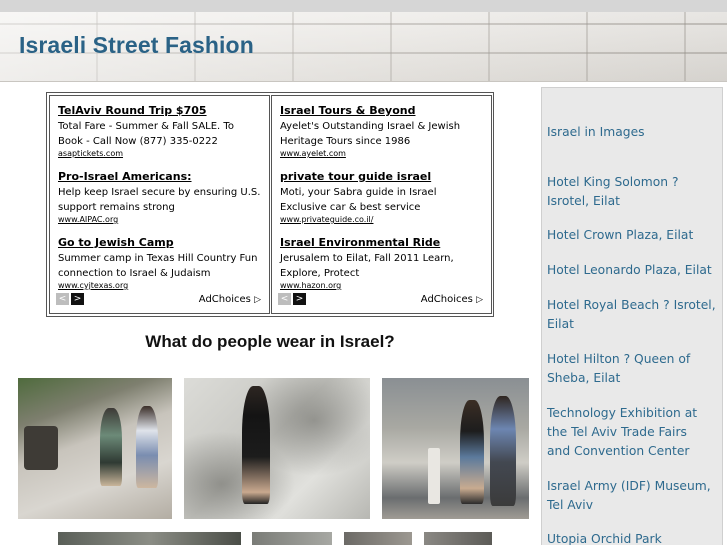 The width and height of the screenshot is (727, 545). Describe the element at coordinates (633, 270) in the screenshot. I see `sidebar-link: Hotel Leonardo Plaza, Eilat` at that location.